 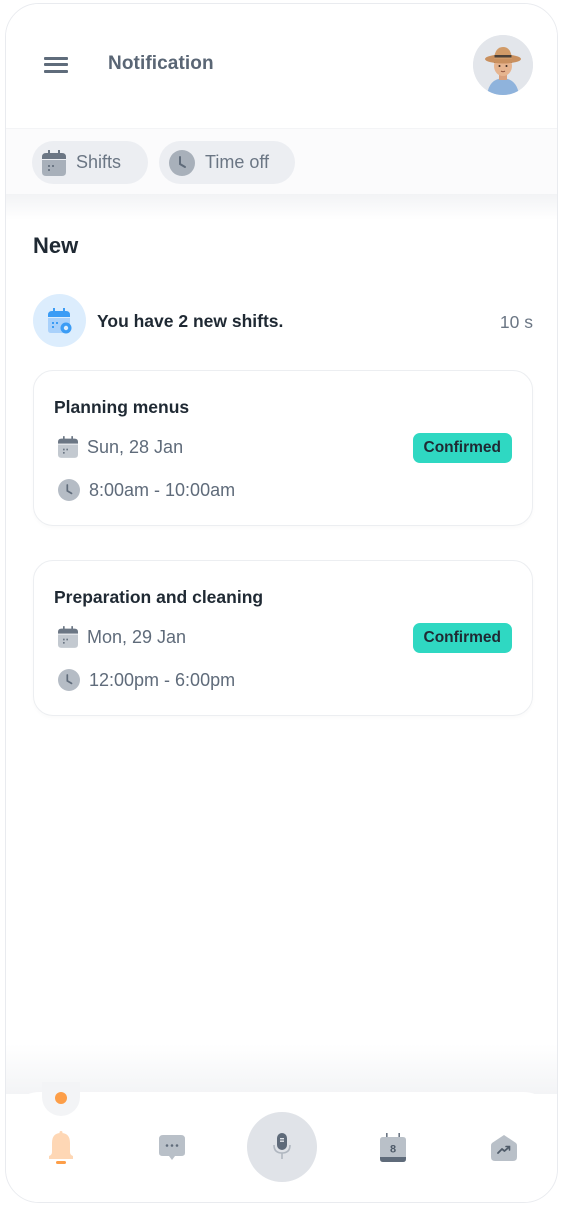 I want to click on notification-text: You have 2 new shifts., so click(x=190, y=321).